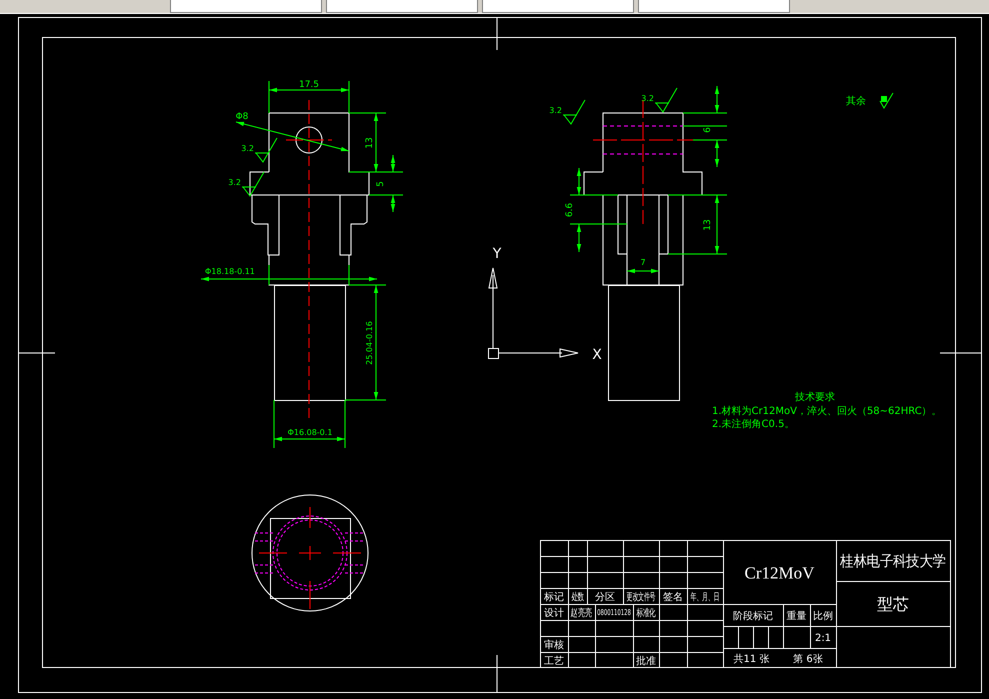 This screenshot has height=699, width=989. Describe the element at coordinates (570, 210) in the screenshot. I see `dimension-text: 6.6` at that location.